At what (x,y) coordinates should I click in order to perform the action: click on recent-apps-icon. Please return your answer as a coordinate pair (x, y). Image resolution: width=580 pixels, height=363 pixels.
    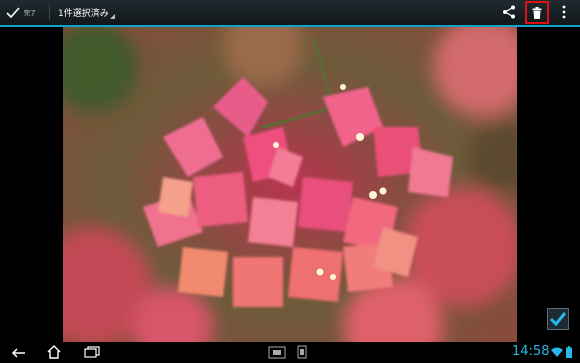
    Looking at the image, I should click on (92, 352).